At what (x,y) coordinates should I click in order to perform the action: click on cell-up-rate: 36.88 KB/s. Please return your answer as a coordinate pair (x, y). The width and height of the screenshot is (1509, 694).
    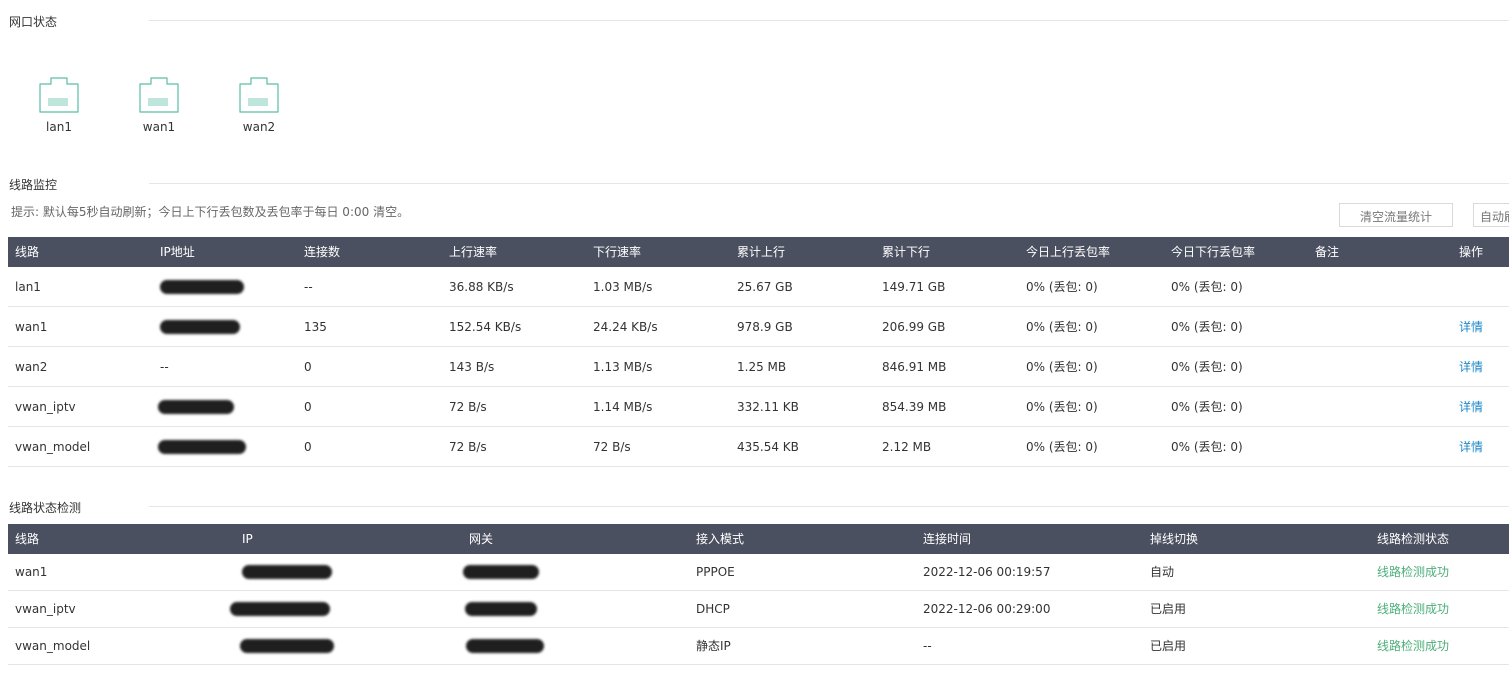
    Looking at the image, I should click on (481, 287).